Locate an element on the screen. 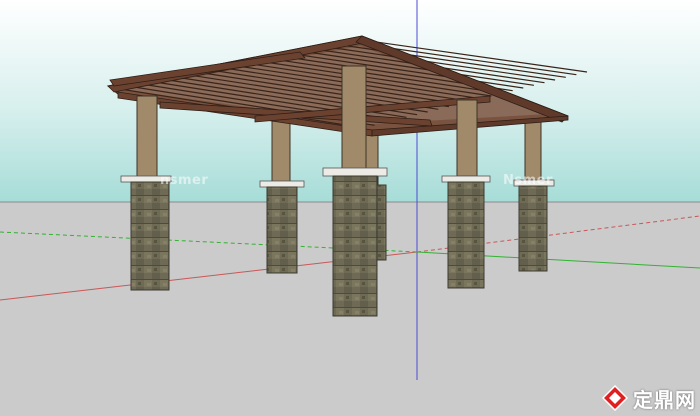 The height and width of the screenshot is (416, 700). watermark-text-left: nsmer is located at coordinates (184, 180).